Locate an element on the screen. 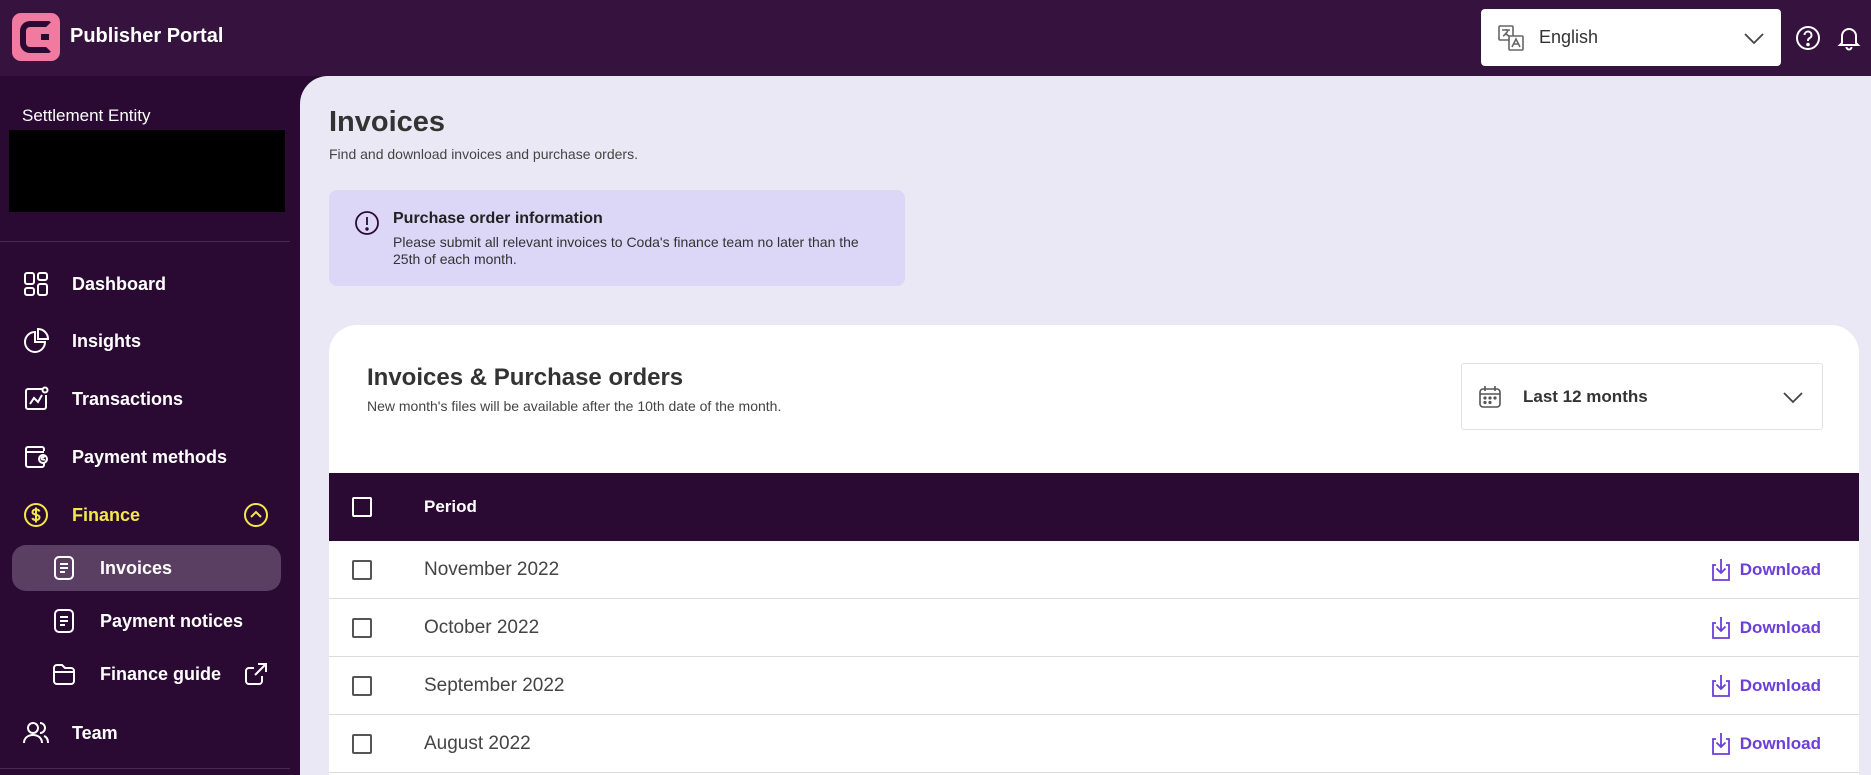  app-title: Publisher Portal is located at coordinates (147, 36).